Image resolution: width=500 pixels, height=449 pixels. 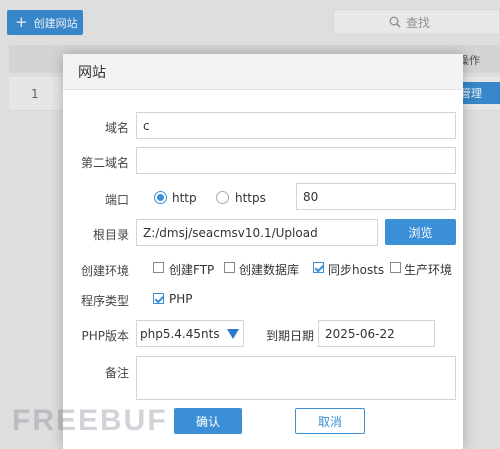 What do you see at coordinates (233, 334) in the screenshot?
I see `chevron-down-icon` at bounding box center [233, 334].